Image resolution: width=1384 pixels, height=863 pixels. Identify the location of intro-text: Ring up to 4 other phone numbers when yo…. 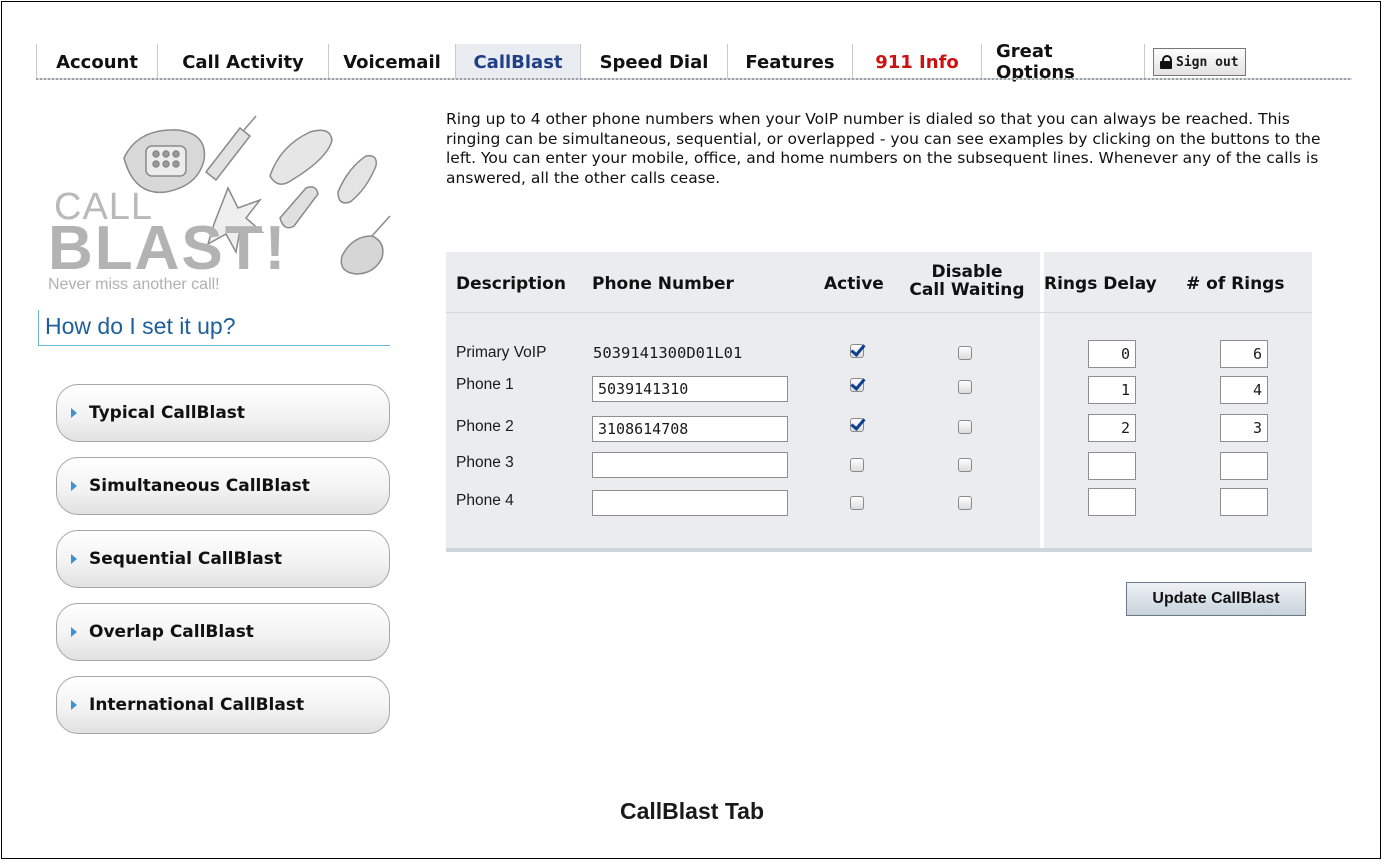
(883, 148).